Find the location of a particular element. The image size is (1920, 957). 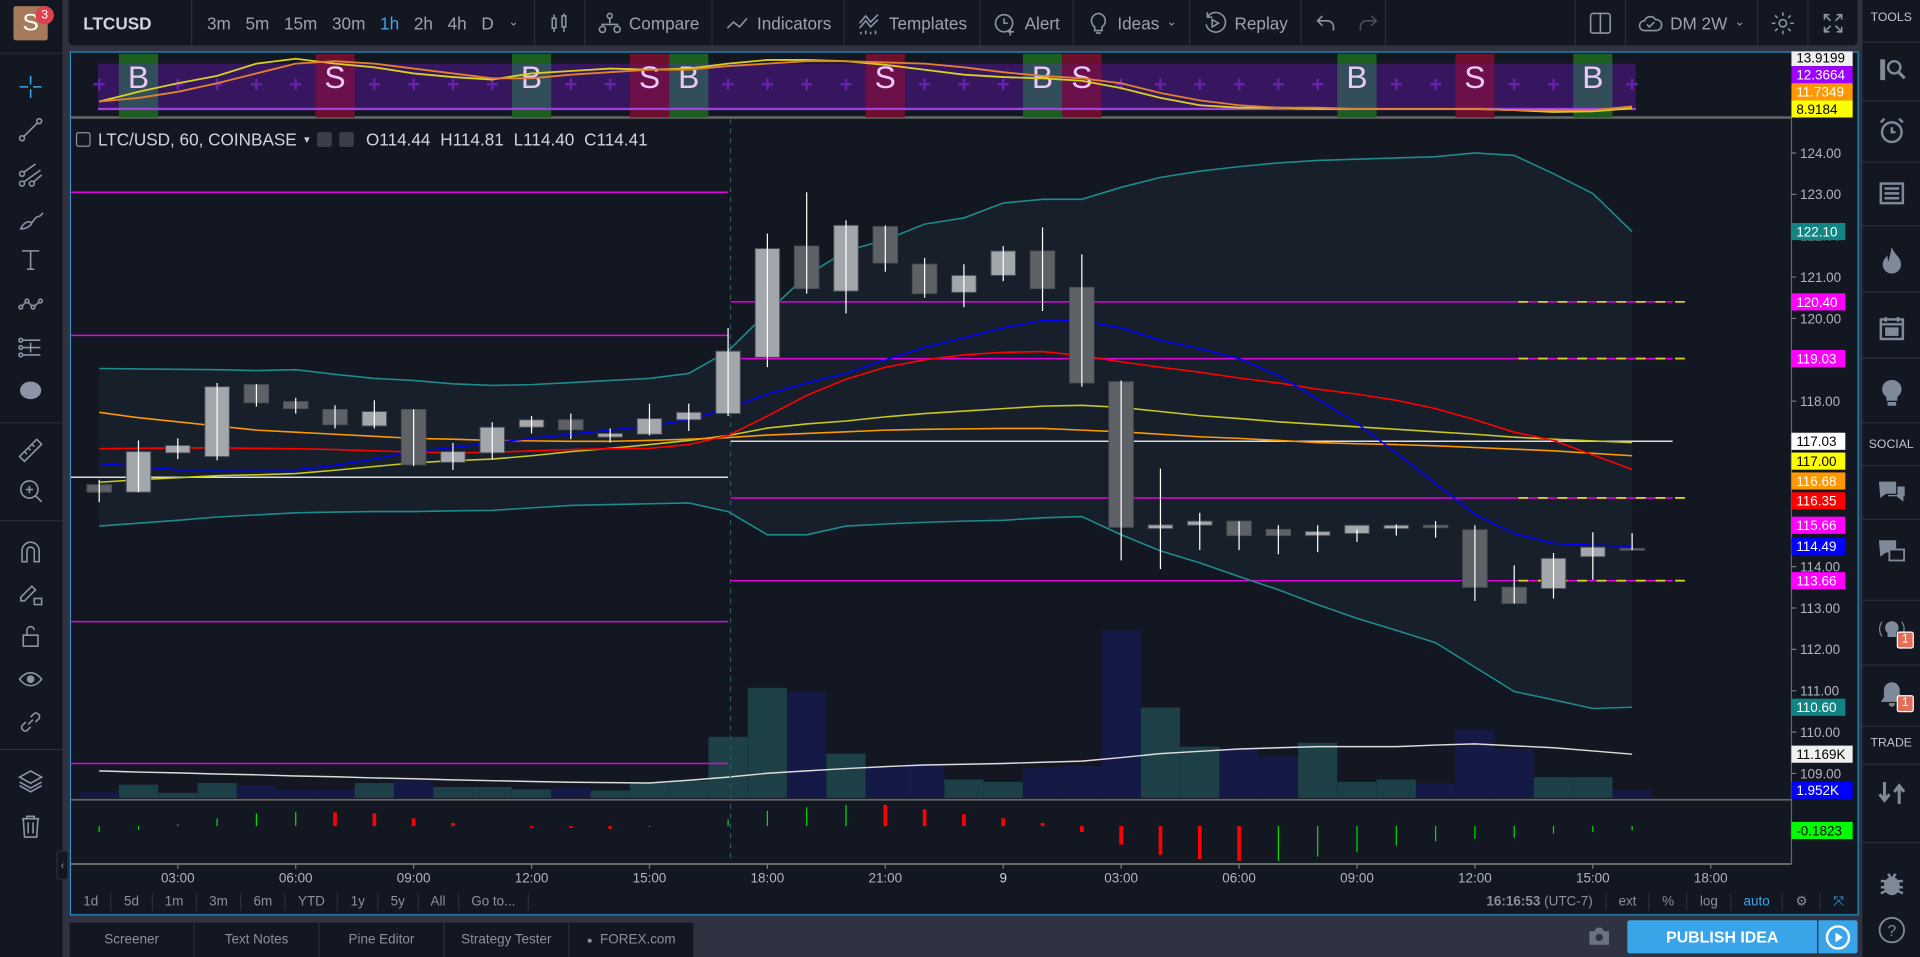

alerts-panel-button is located at coordinates (1891, 131).